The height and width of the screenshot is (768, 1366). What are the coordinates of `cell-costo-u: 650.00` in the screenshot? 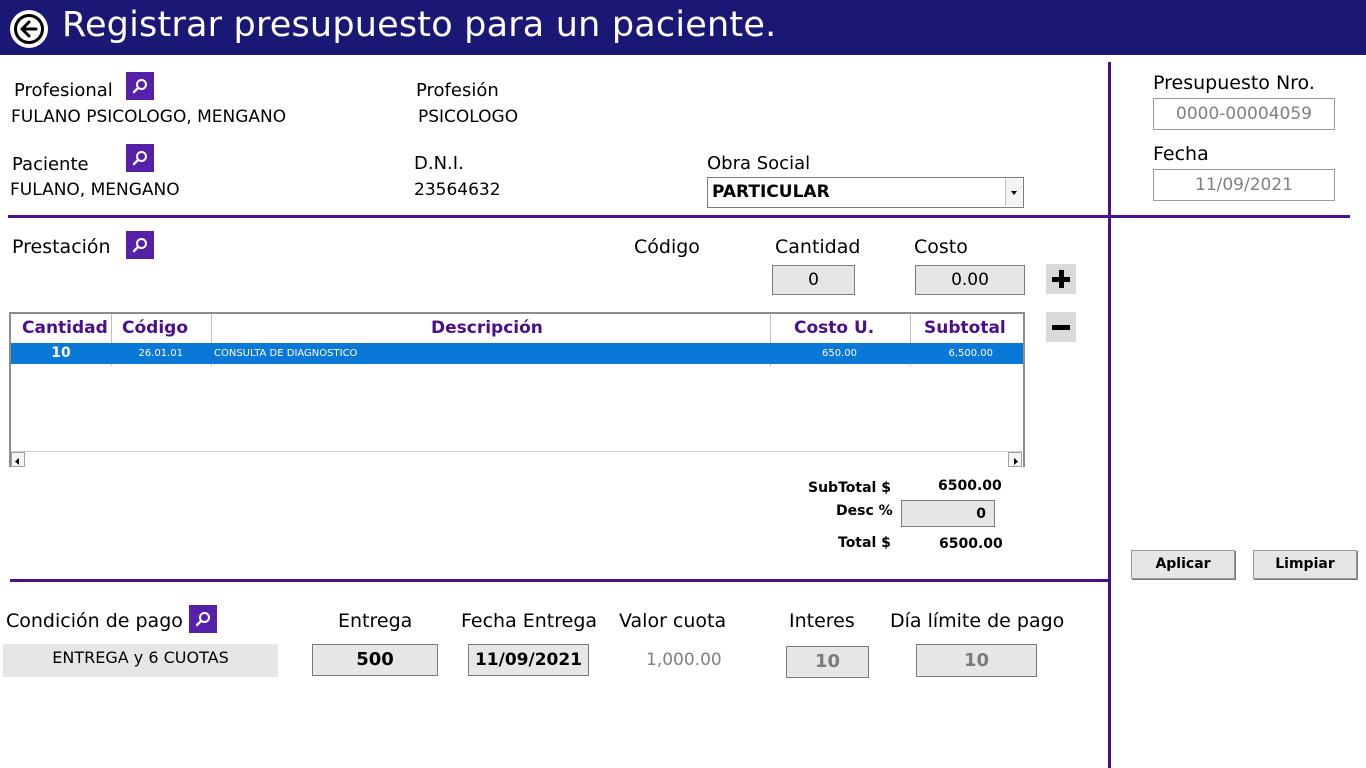 It's located at (839, 353).